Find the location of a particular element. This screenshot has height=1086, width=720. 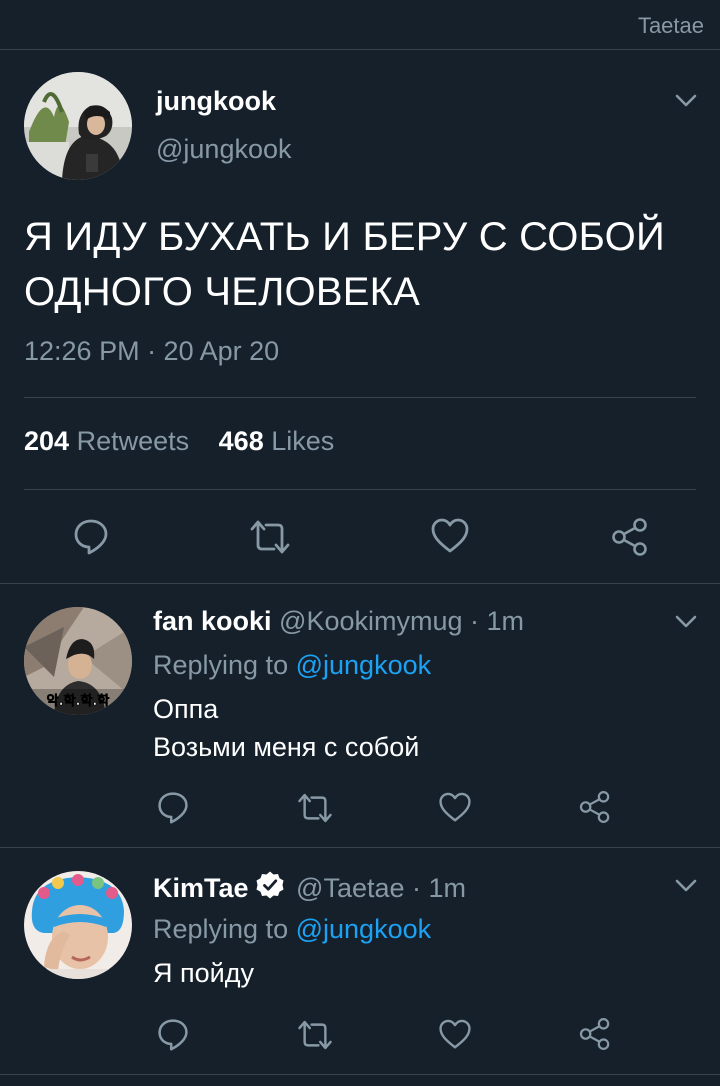

reply-header: KimTae @Taetae · 1m is located at coordinates (309, 887).